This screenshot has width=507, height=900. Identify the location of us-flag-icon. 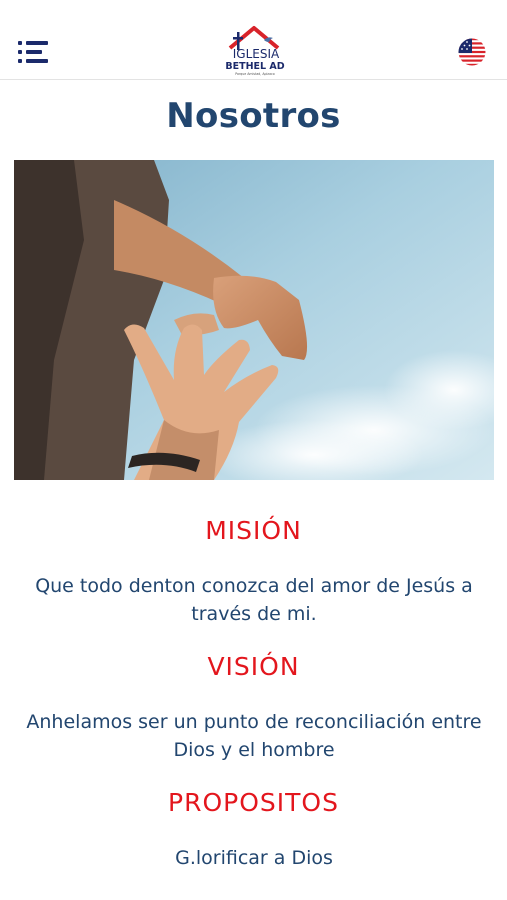
(472, 52).